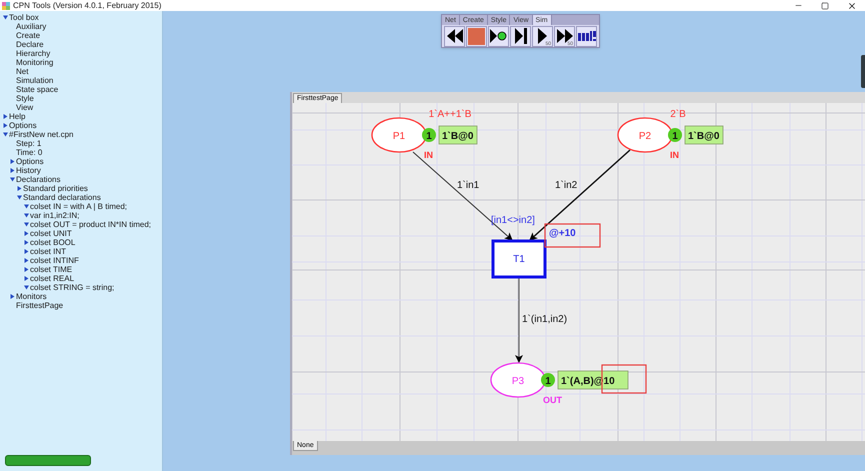 Image resolution: width=865 pixels, height=471 pixels. I want to click on arc-inscription: 1`(in1,in2), so click(545, 319).